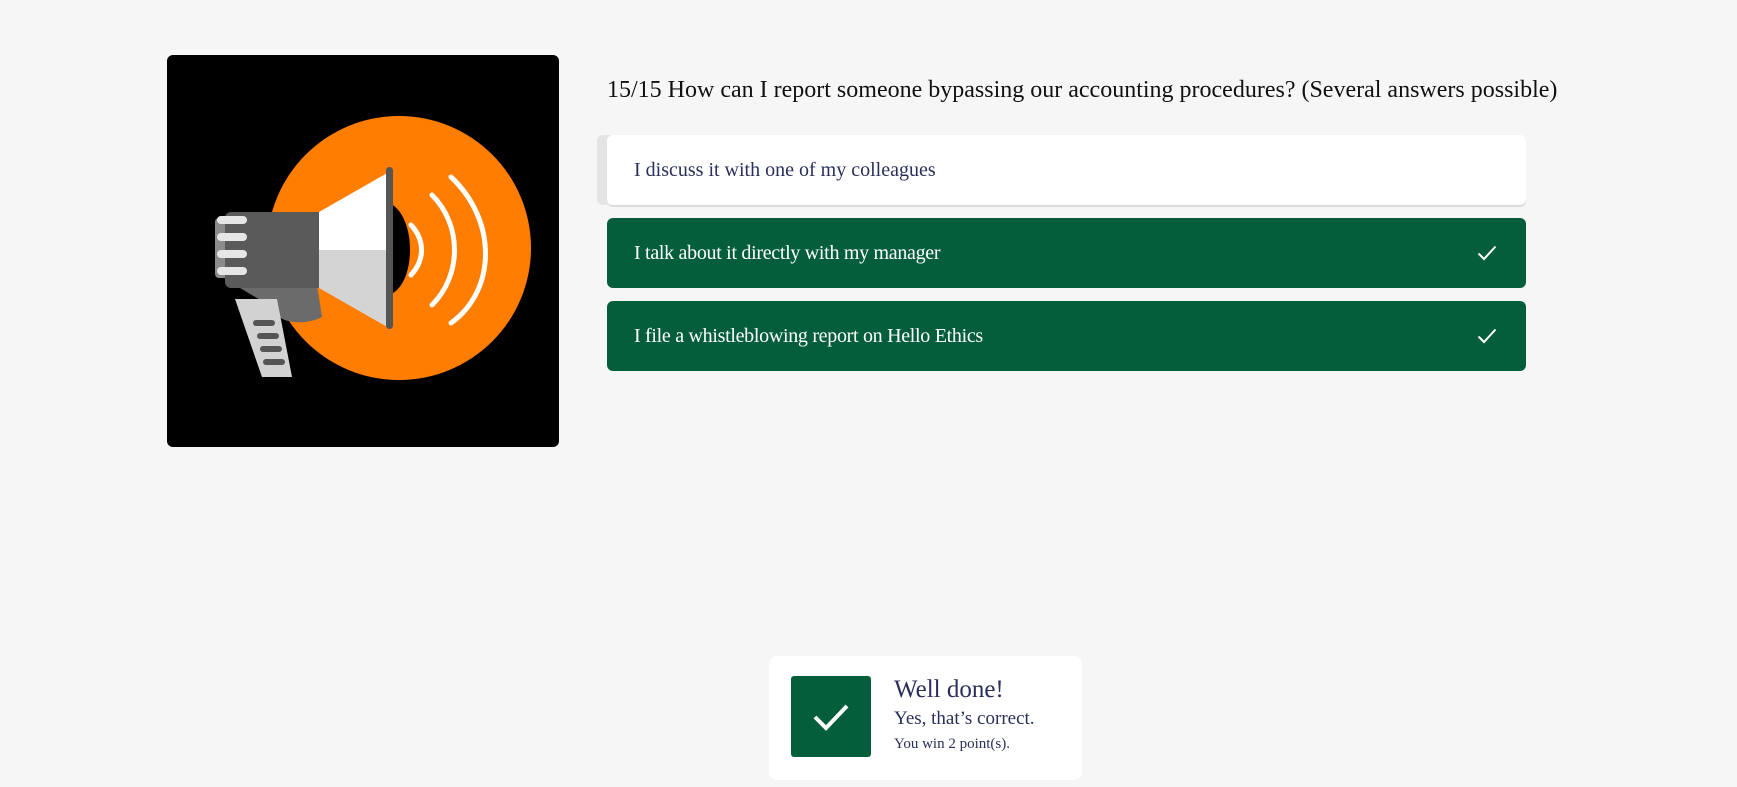 The height and width of the screenshot is (787, 1737). I want to click on answer-option-colleagues: I discuss it with one of my colleagues, so click(1066, 170).